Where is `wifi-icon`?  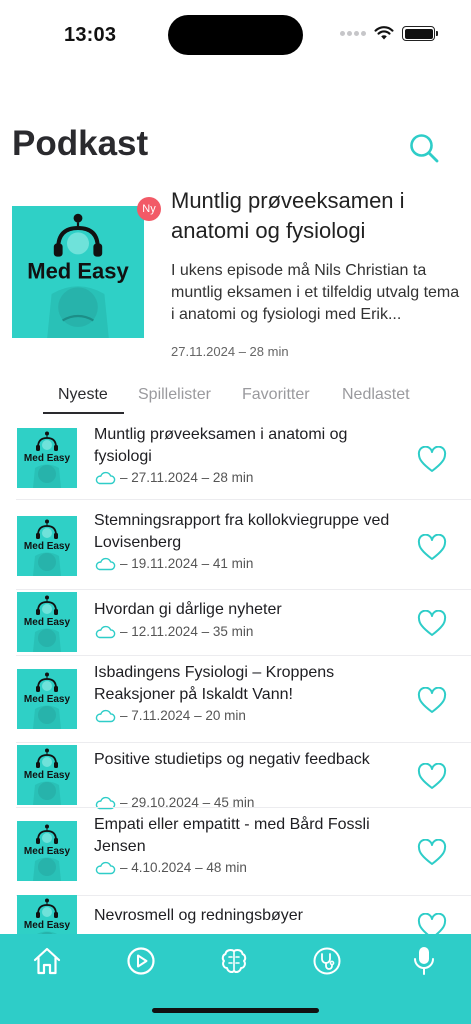
wifi-icon is located at coordinates (384, 33).